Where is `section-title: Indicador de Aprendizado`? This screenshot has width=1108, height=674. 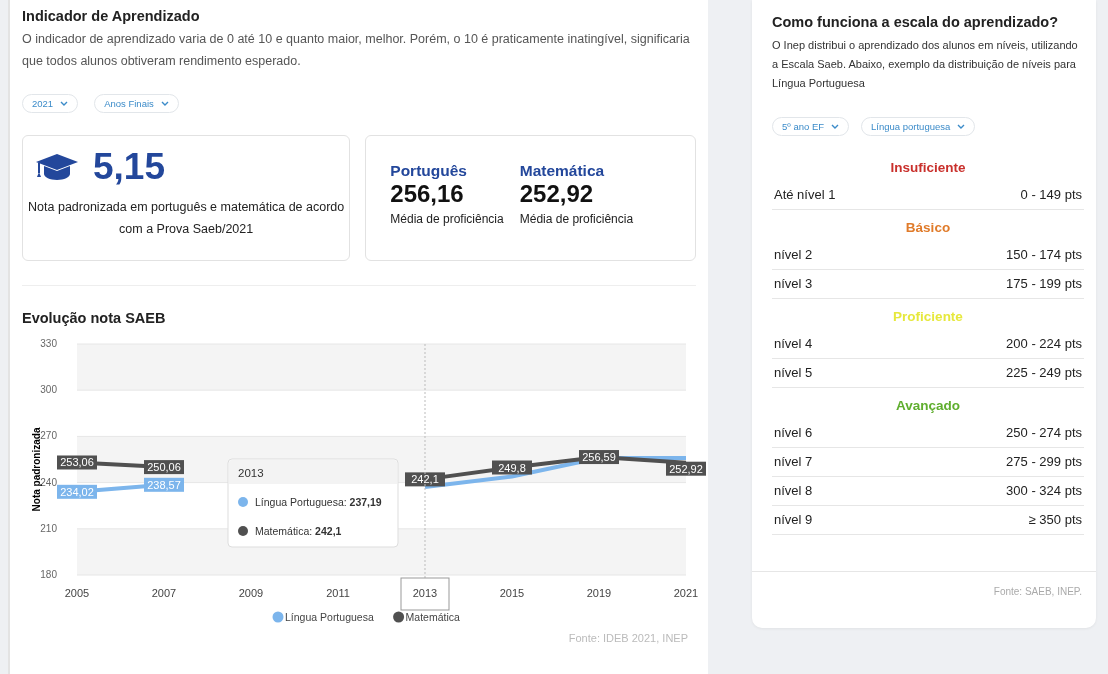
section-title: Indicador de Aprendizado is located at coordinates (111, 16).